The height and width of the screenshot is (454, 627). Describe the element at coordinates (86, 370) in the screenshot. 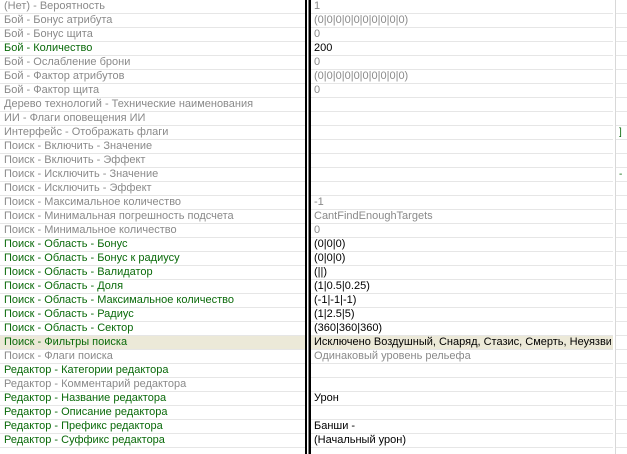

I see `property-name: Редактор - Категории редактора` at that location.